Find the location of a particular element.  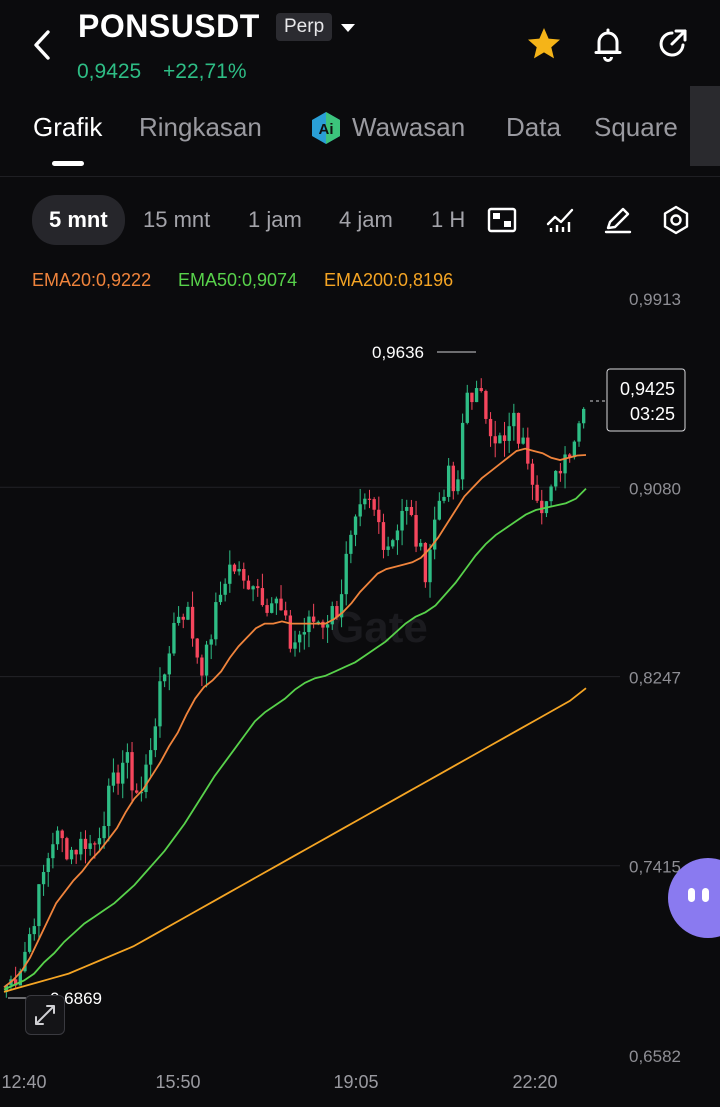

bell-icon is located at coordinates (608, 44).